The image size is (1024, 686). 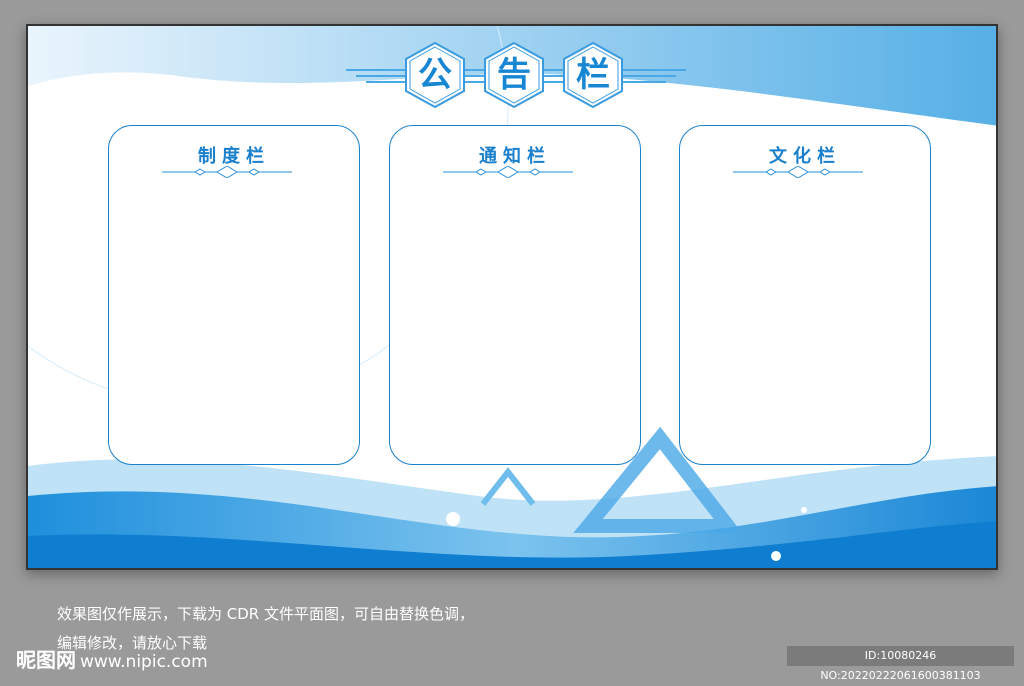 I want to click on panel-rules: 制度栏, so click(x=234, y=295).